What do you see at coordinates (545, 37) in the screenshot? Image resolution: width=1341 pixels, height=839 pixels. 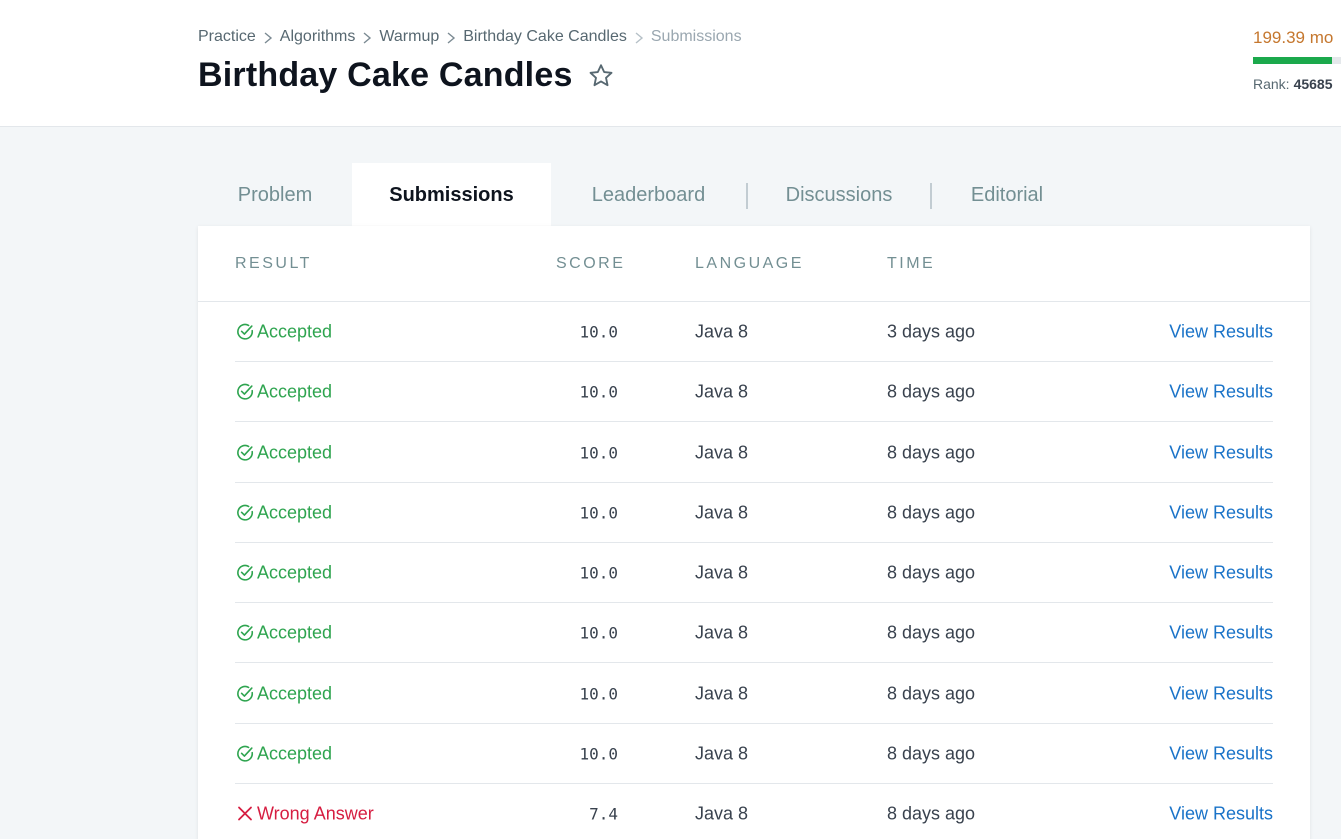 I see `breadcrumb-challenge: Birthday Cake Candles` at bounding box center [545, 37].